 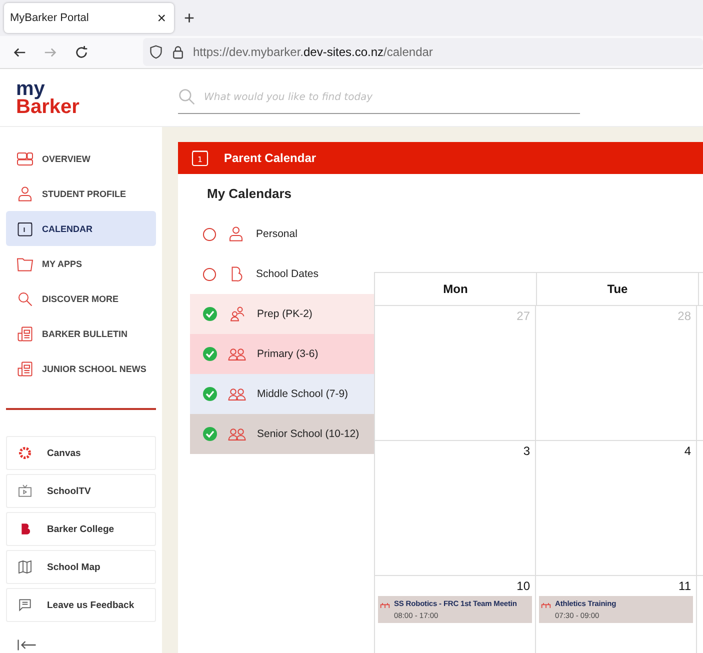 I want to click on date-number: 11, so click(x=685, y=586).